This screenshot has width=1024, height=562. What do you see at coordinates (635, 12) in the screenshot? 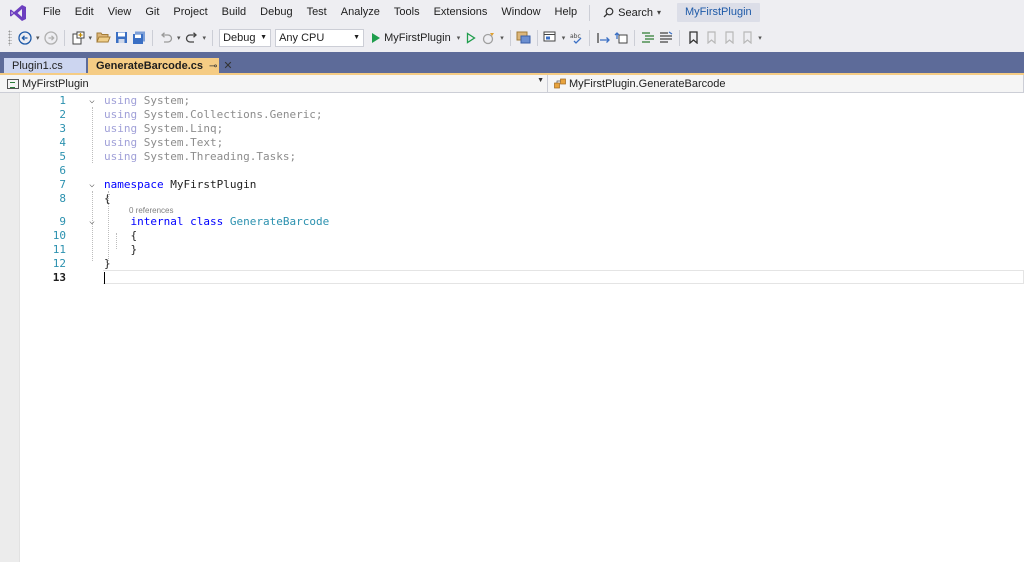
I see `search-label: Search` at bounding box center [635, 12].